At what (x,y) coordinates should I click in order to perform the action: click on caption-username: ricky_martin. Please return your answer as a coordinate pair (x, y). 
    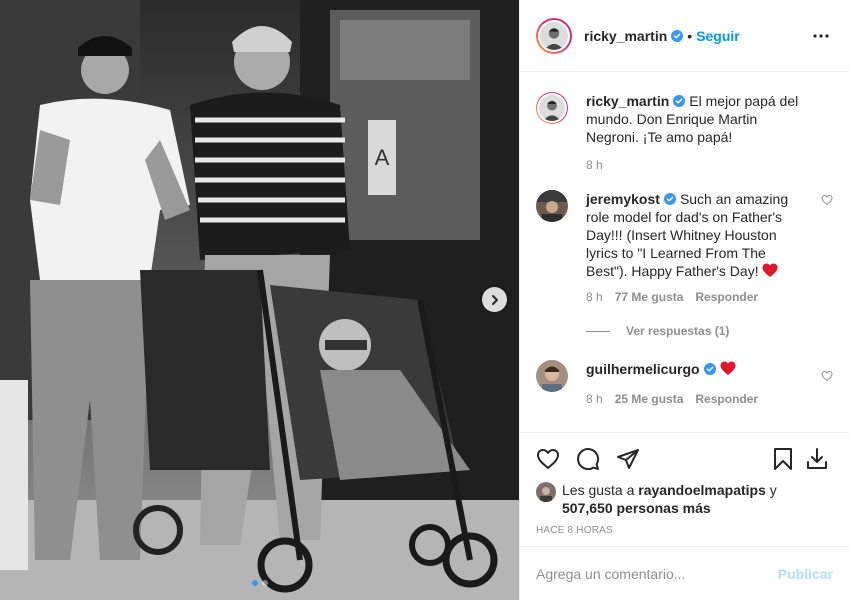
    Looking at the image, I should click on (627, 101).